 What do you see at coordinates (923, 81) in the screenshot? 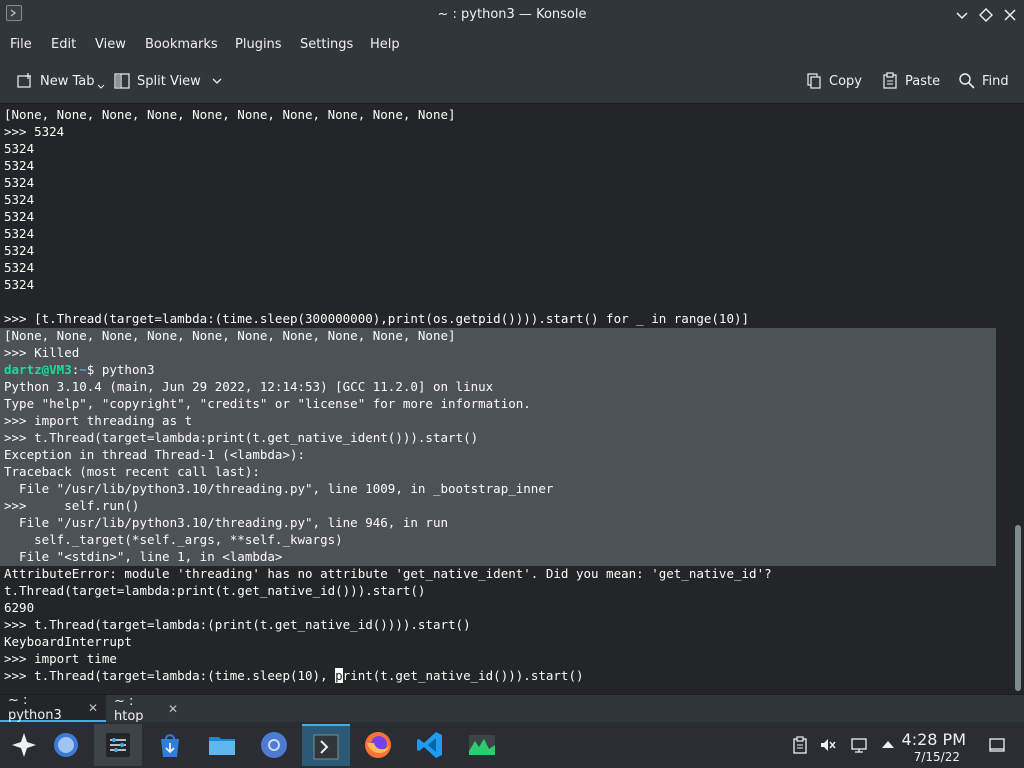
I see `paste-label: Paste` at bounding box center [923, 81].